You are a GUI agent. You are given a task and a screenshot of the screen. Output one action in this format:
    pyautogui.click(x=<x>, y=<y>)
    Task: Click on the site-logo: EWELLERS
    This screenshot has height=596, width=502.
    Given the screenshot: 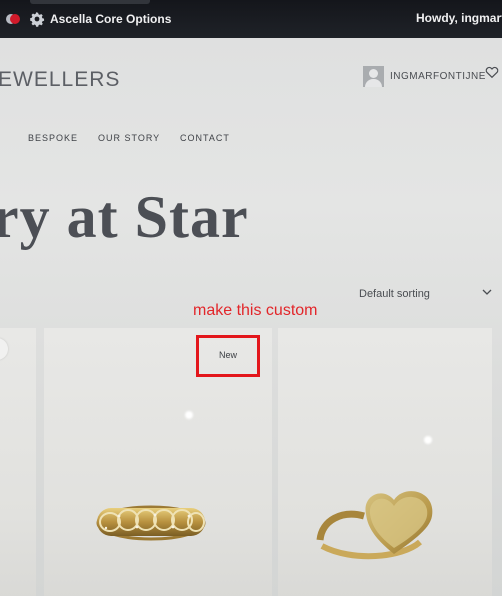 What is the action you would take?
    pyautogui.click(x=60, y=80)
    